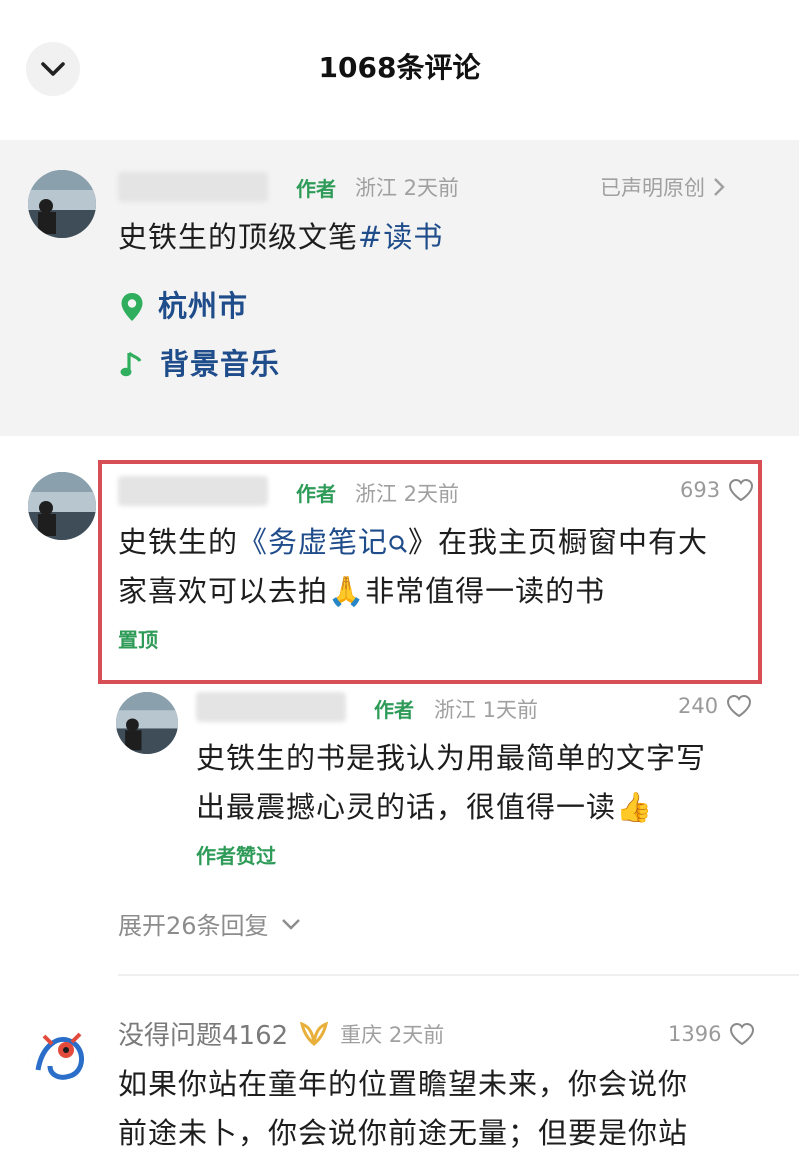 Image resolution: width=799 pixels, height=1158 pixels. What do you see at coordinates (486, 783) in the screenshot?
I see `comment-text: 史铁生的书是我认为用最简单的文字写 出最震撼心灵的话，很值得一读👍` at bounding box center [486, 783].